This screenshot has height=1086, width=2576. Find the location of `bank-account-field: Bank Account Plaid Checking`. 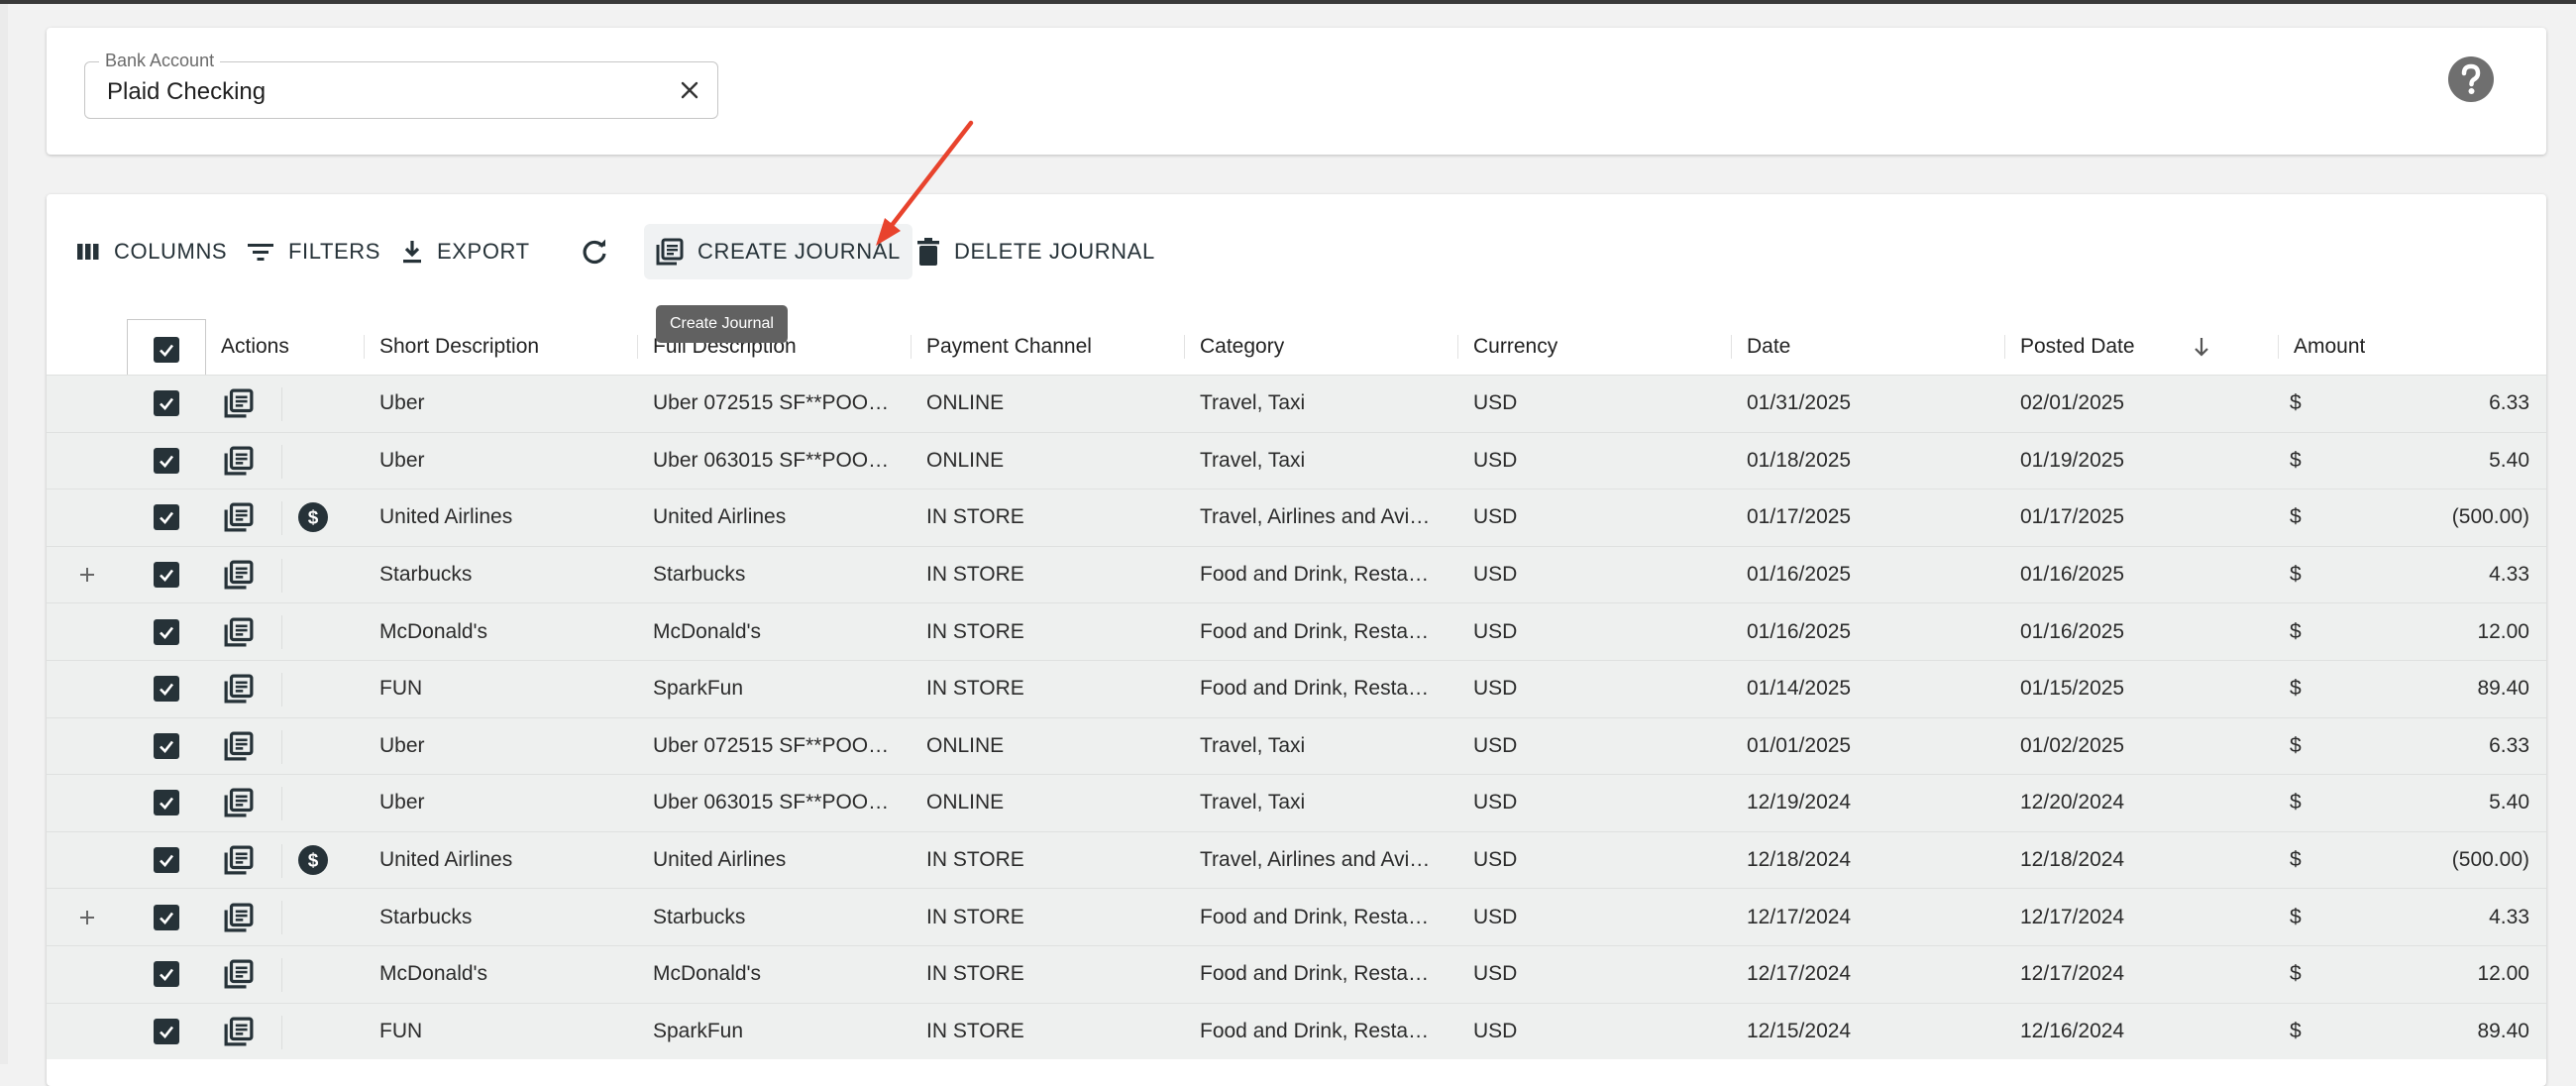

bank-account-field: Bank Account Plaid Checking is located at coordinates (401, 85).